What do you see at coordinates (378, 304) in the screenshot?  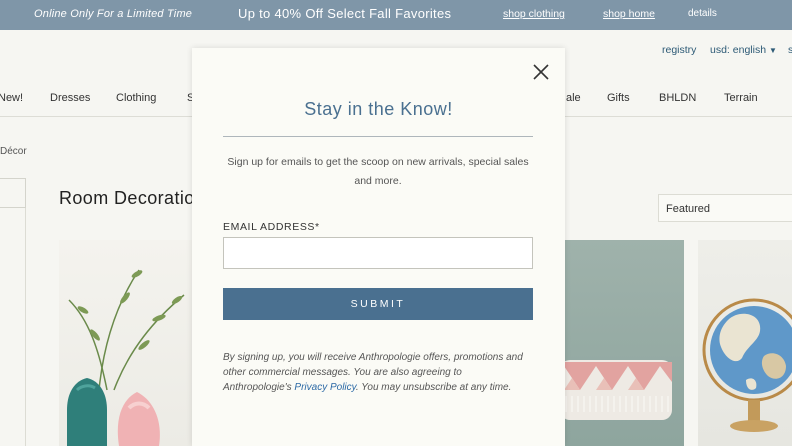 I see `submit-button: SUBMIT` at bounding box center [378, 304].